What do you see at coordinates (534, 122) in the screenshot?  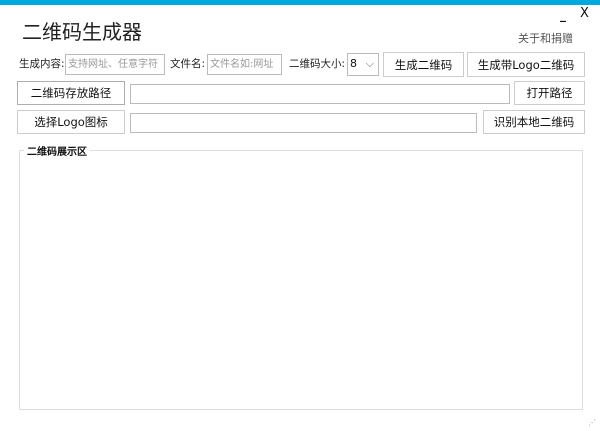 I see `recognize-button: 识别本地二维码` at bounding box center [534, 122].